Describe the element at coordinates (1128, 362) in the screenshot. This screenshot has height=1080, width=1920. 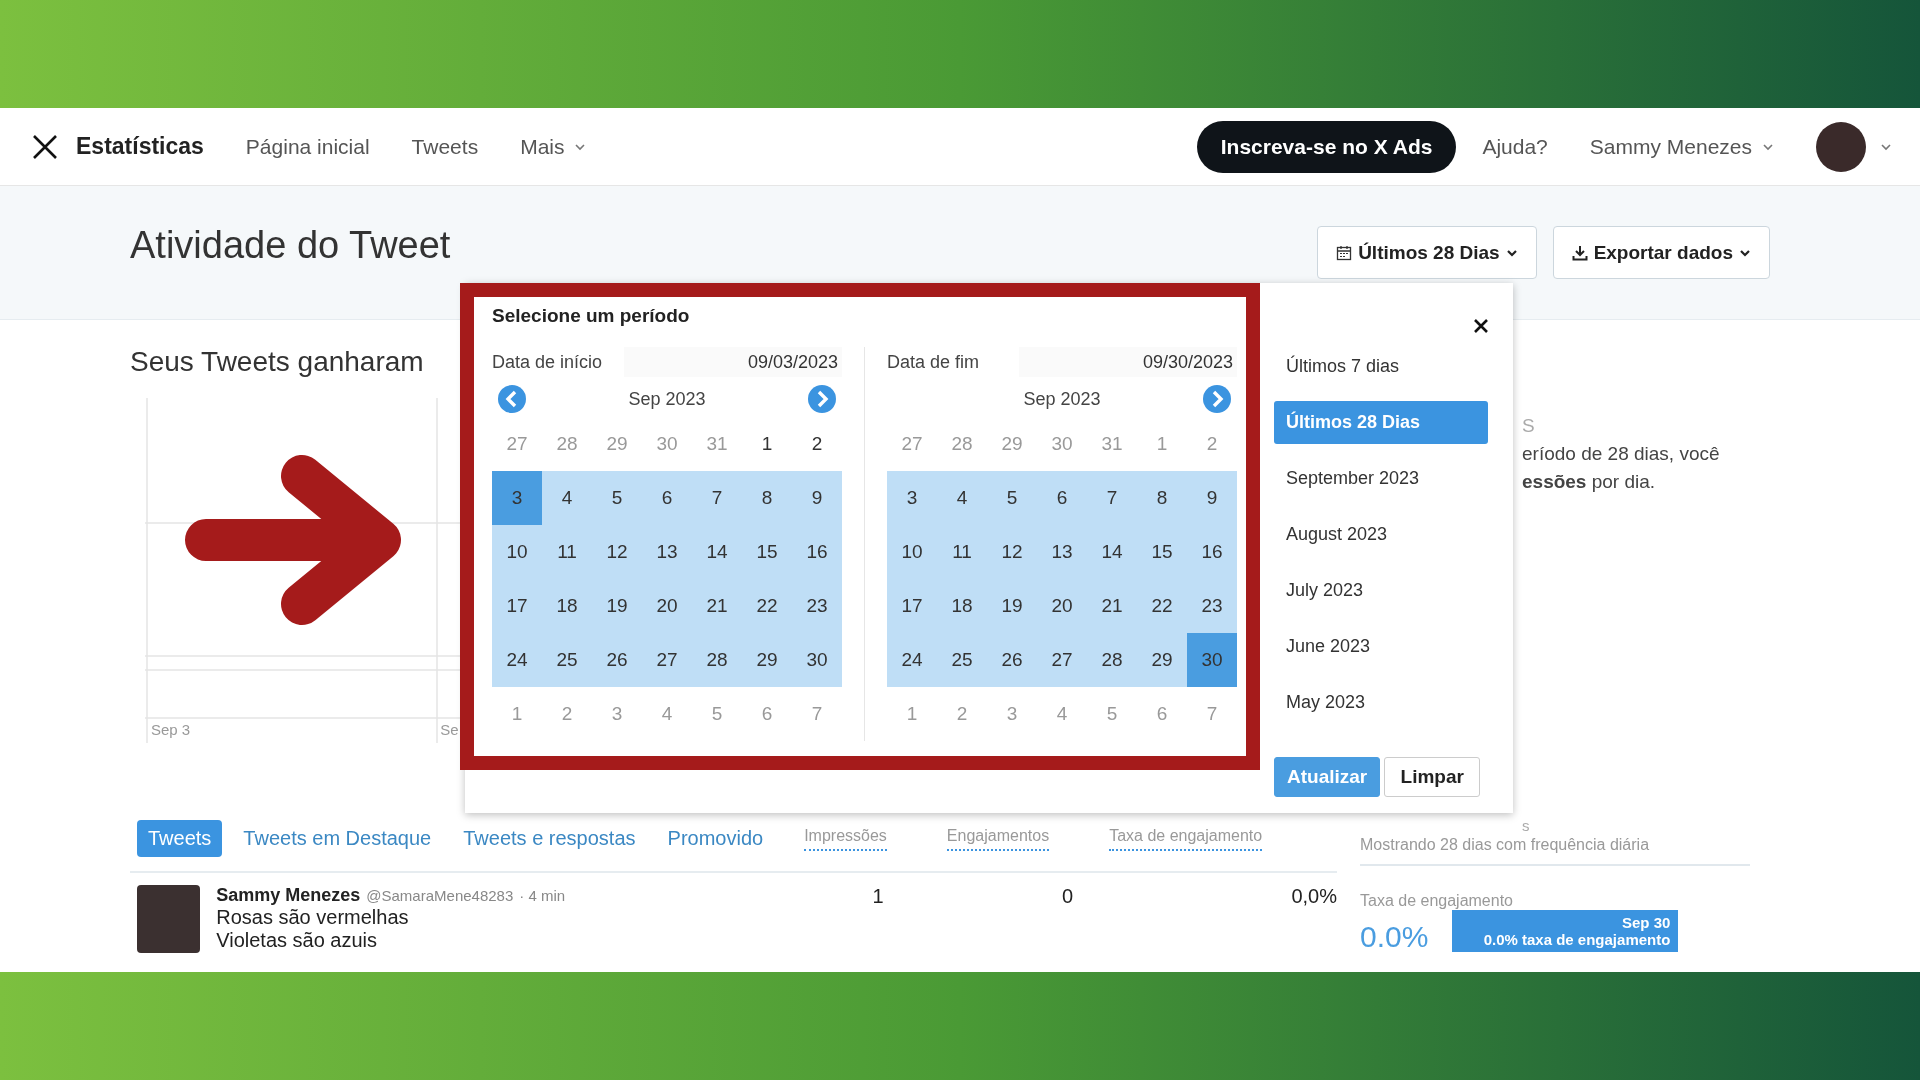
I see `date-input-field: 09/30/2023` at that location.